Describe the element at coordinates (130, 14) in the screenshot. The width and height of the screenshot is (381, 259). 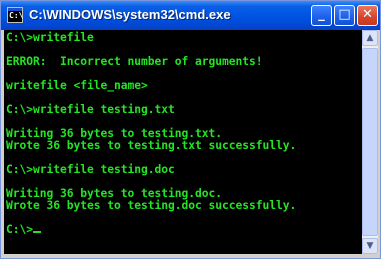
I see `window-title: C:\WINDOWS\system32\cmd.exe` at that location.